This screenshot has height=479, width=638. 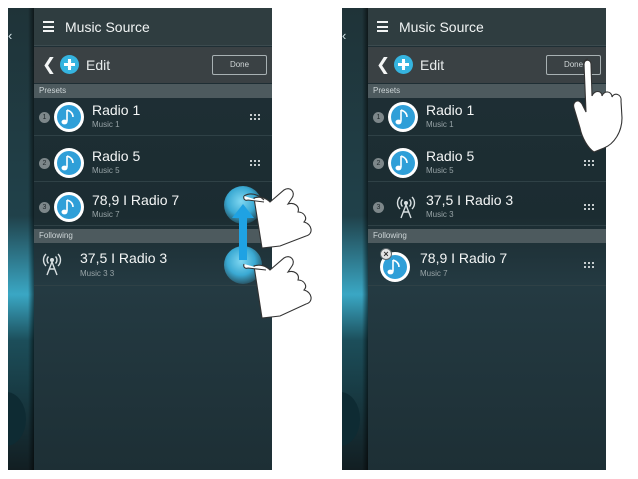 What do you see at coordinates (153, 91) in the screenshot?
I see `presets-header: Presets` at bounding box center [153, 91].